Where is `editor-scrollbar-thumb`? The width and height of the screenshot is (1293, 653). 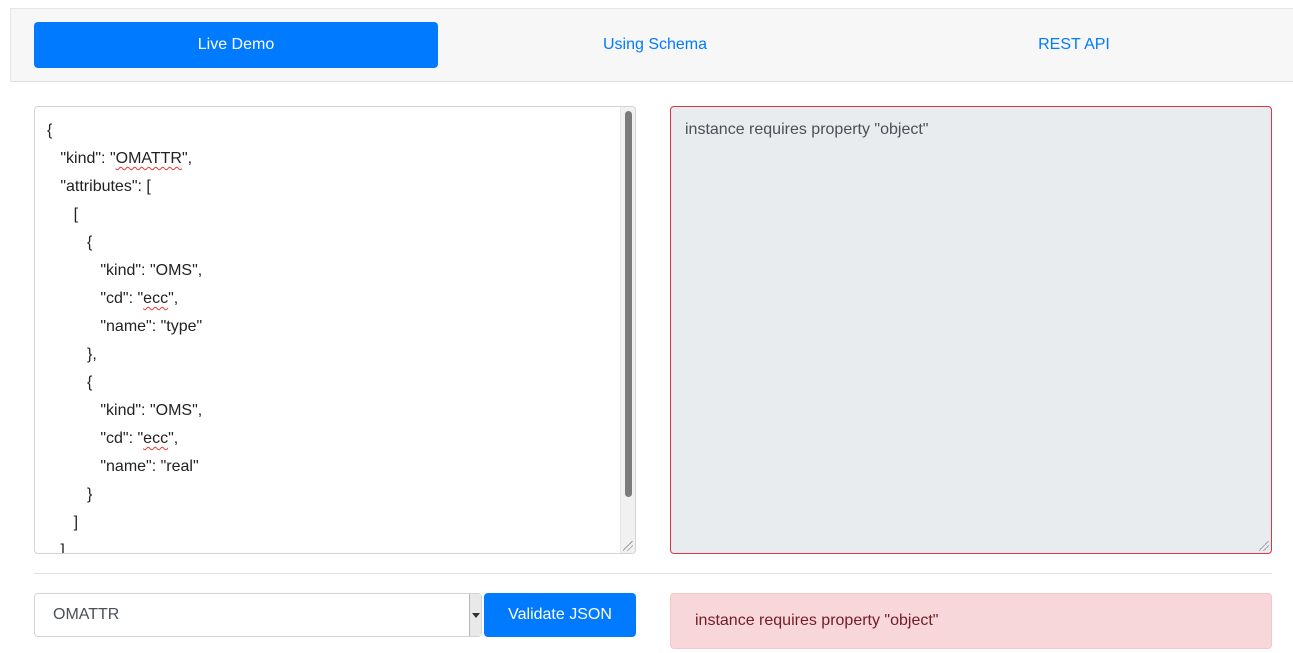
editor-scrollbar-thumb is located at coordinates (628, 304).